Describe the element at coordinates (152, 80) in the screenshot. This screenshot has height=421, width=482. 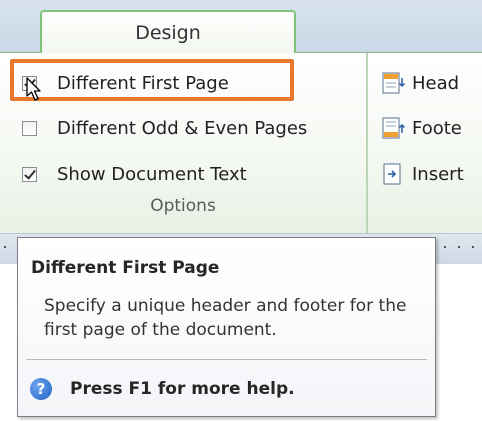
I see `highlight-box` at that location.